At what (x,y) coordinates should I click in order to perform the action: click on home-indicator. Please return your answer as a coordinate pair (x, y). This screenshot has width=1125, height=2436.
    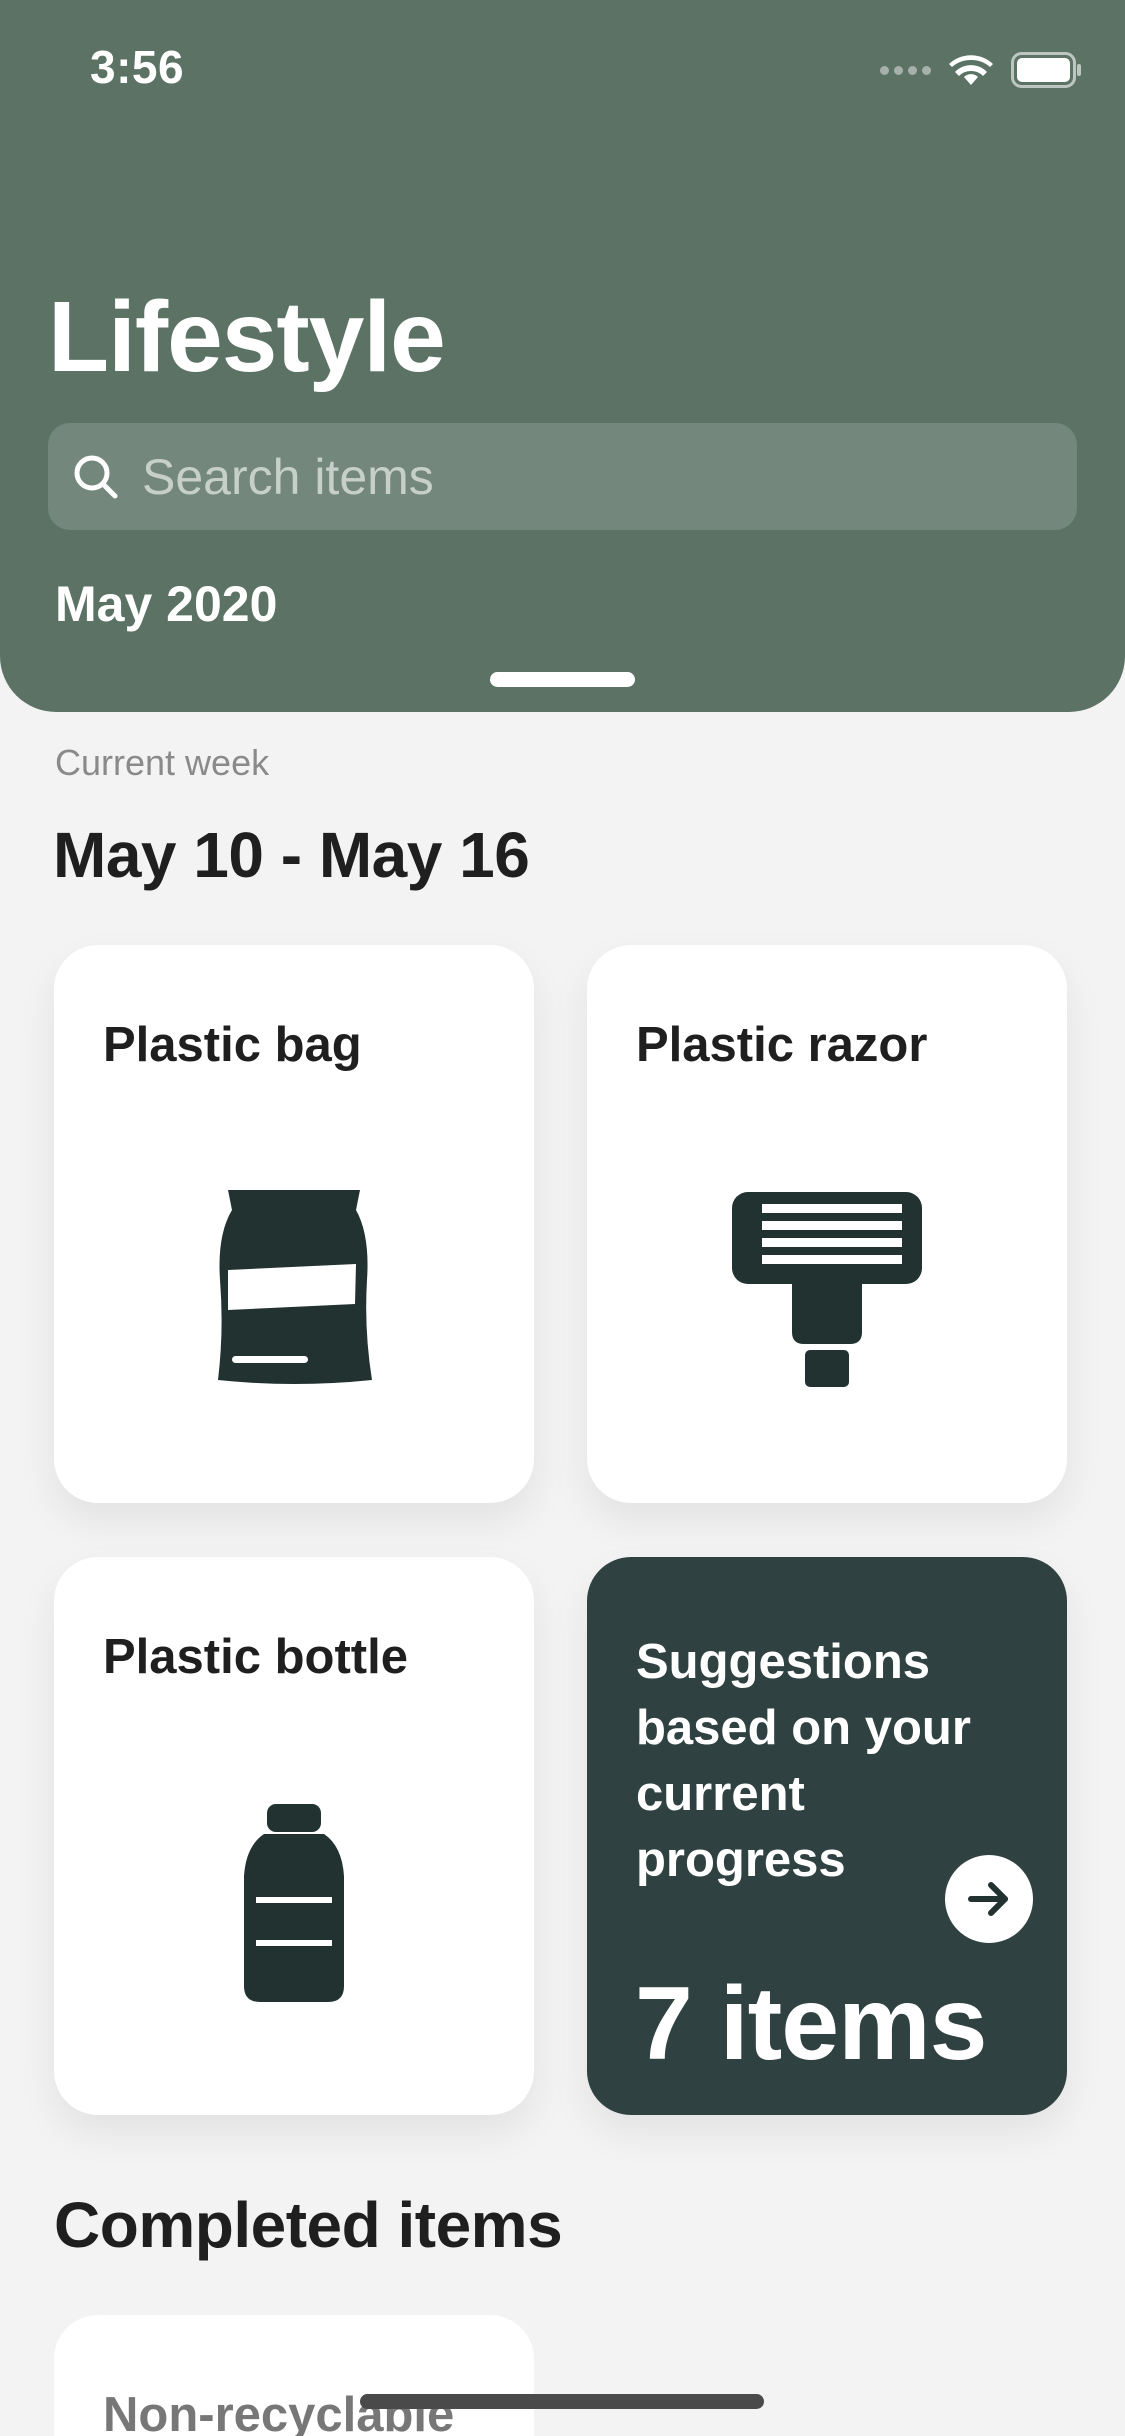
    Looking at the image, I should click on (562, 2401).